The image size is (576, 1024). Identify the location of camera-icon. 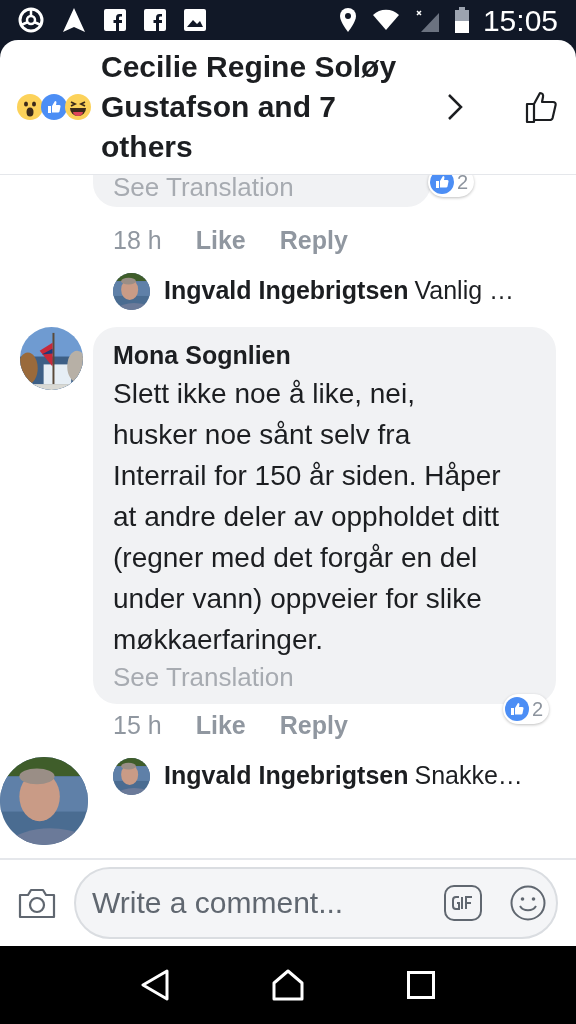
(37, 903).